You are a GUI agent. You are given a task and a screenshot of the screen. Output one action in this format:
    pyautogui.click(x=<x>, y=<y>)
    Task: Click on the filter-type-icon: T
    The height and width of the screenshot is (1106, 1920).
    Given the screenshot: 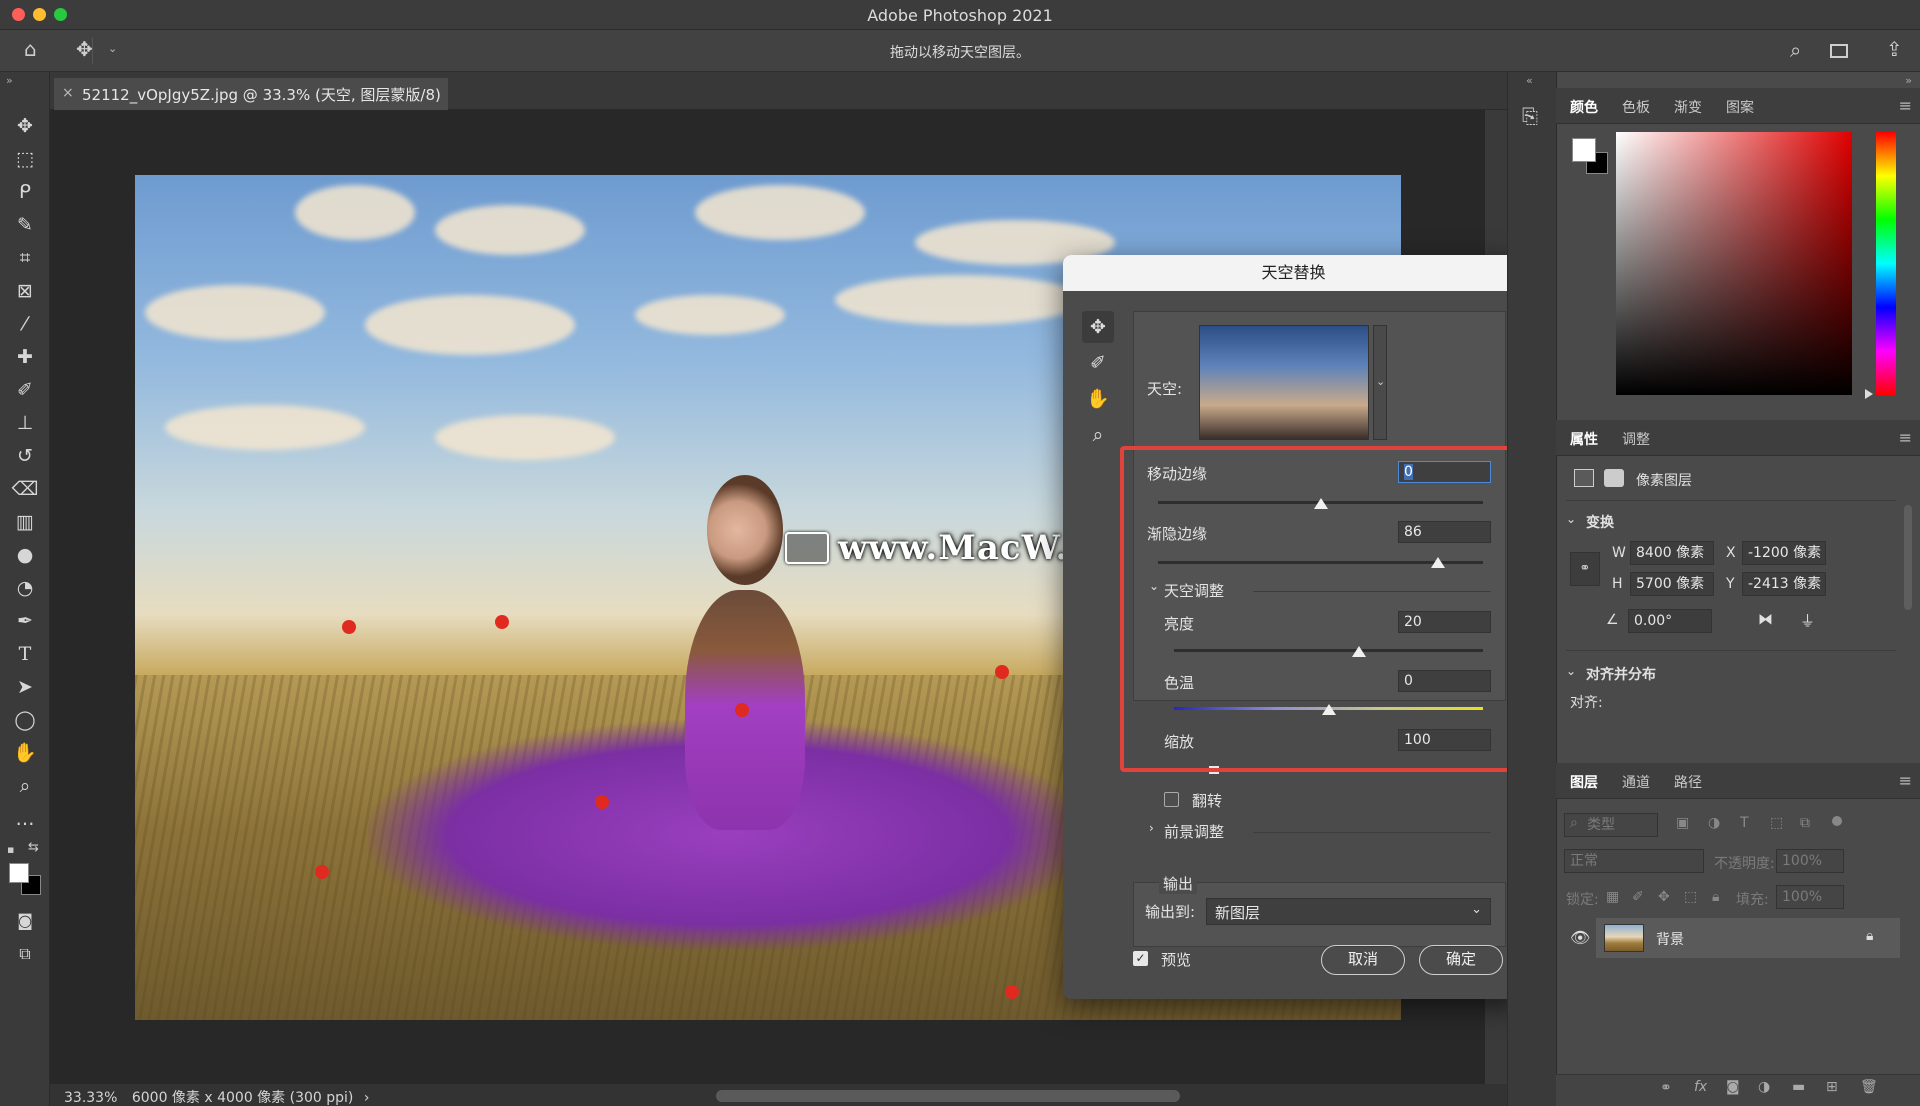 What is the action you would take?
    pyautogui.click(x=1744, y=823)
    